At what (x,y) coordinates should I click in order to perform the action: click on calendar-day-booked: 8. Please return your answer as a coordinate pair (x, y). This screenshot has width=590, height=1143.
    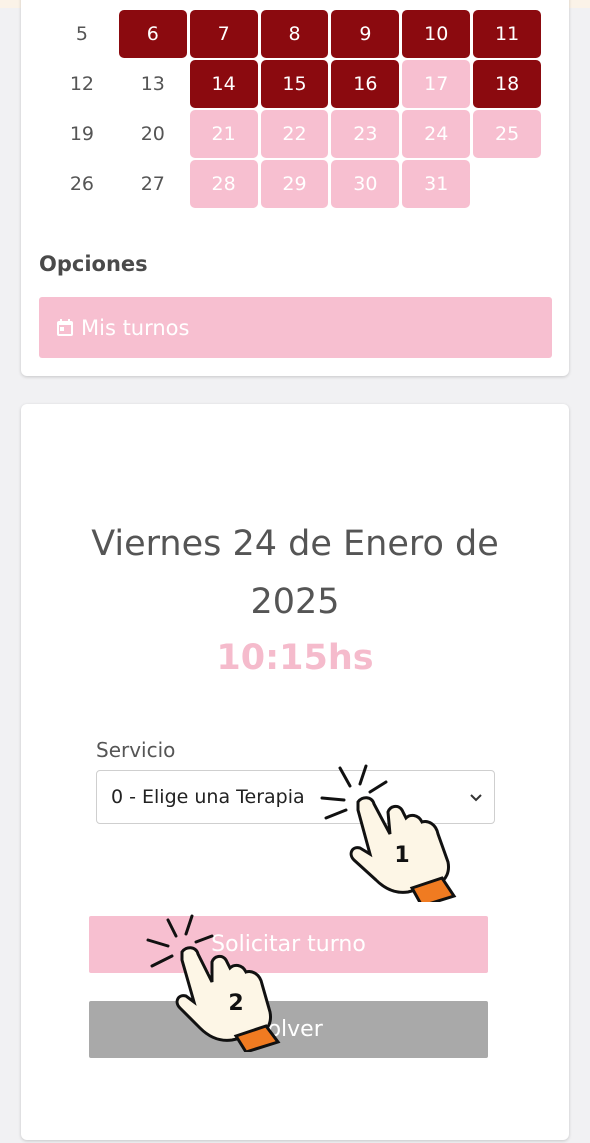
    Looking at the image, I should click on (294, 34).